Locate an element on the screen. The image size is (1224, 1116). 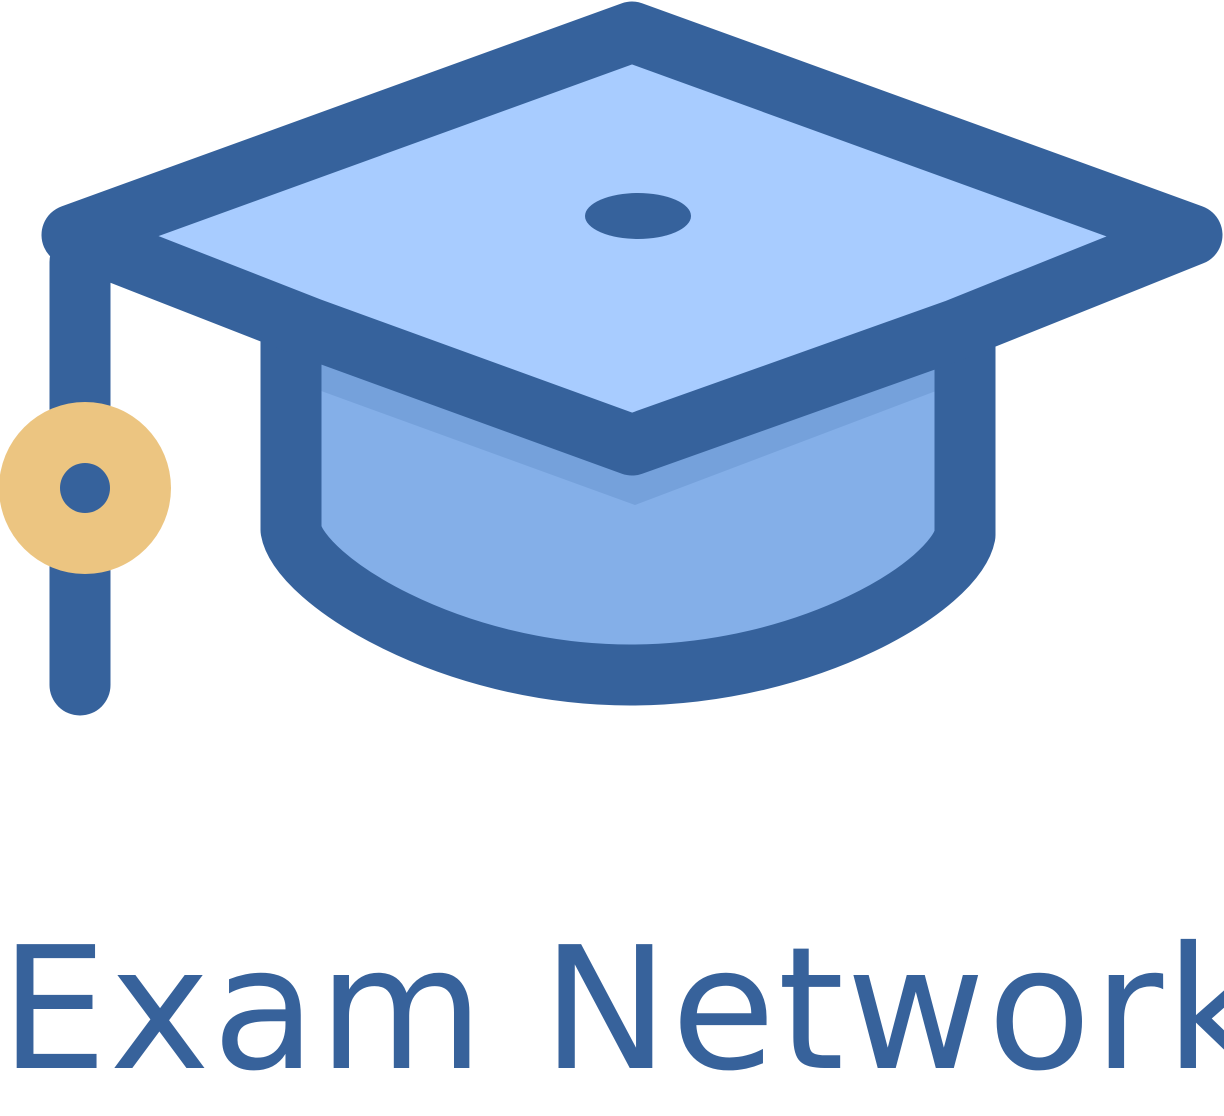
tassel-knot-center is located at coordinates (85, 488).